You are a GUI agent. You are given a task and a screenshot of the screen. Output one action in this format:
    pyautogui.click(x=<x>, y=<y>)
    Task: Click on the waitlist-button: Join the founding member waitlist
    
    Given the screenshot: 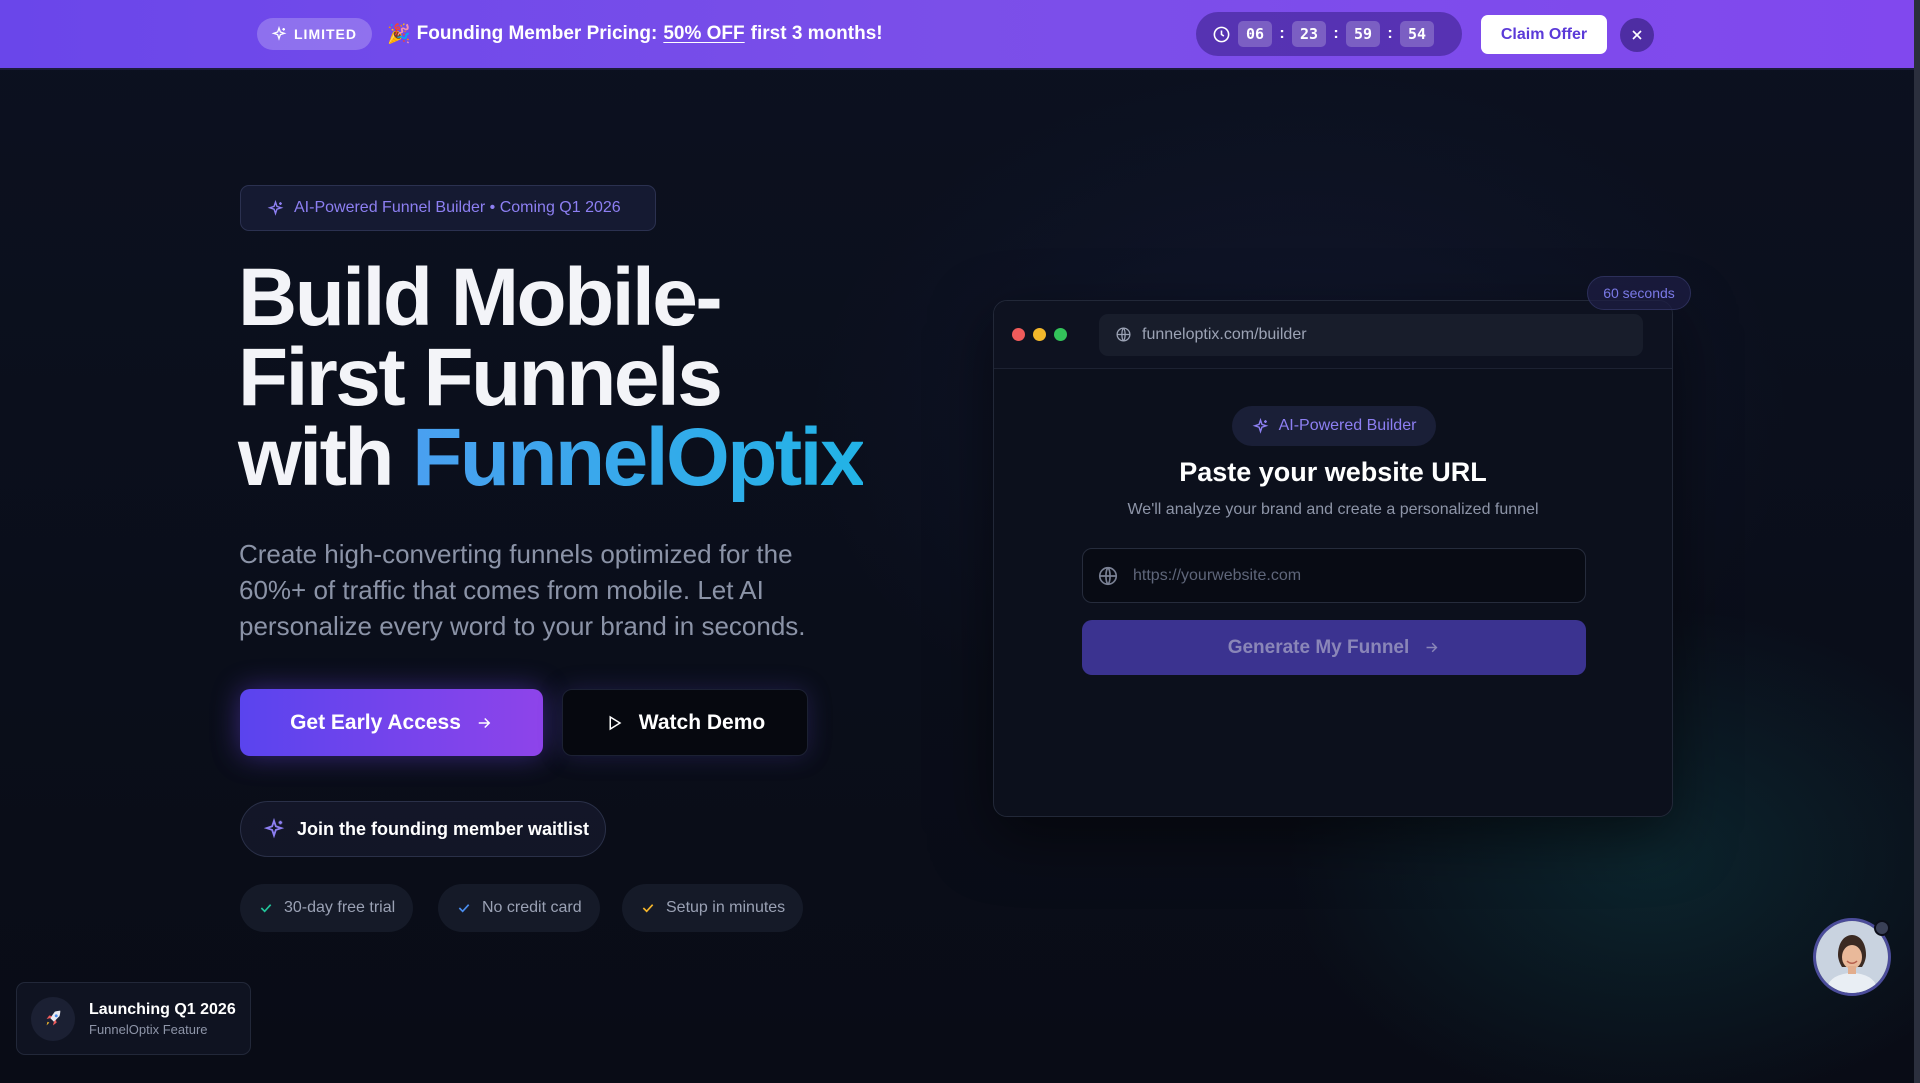 What is the action you would take?
    pyautogui.click(x=423, y=829)
    